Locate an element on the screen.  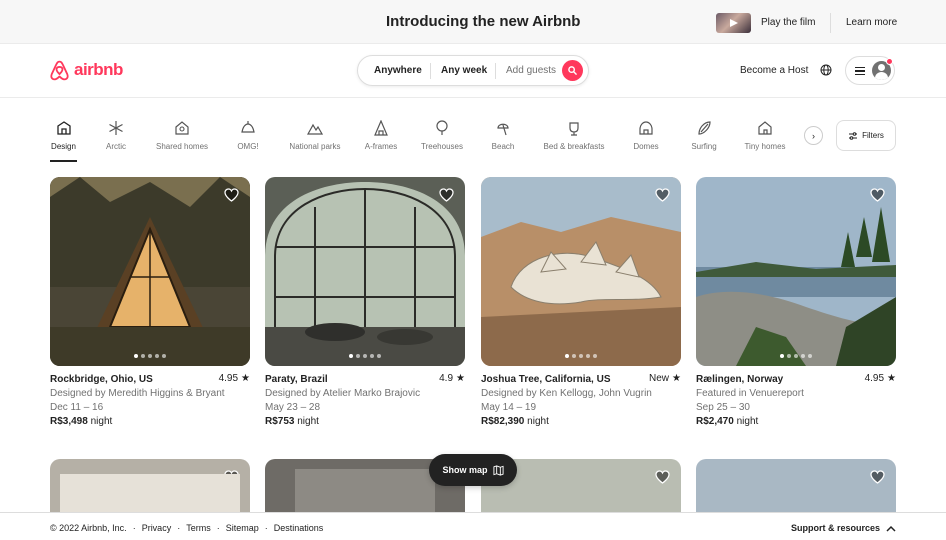
footer-terms-link: Terms is located at coordinates (198, 528).